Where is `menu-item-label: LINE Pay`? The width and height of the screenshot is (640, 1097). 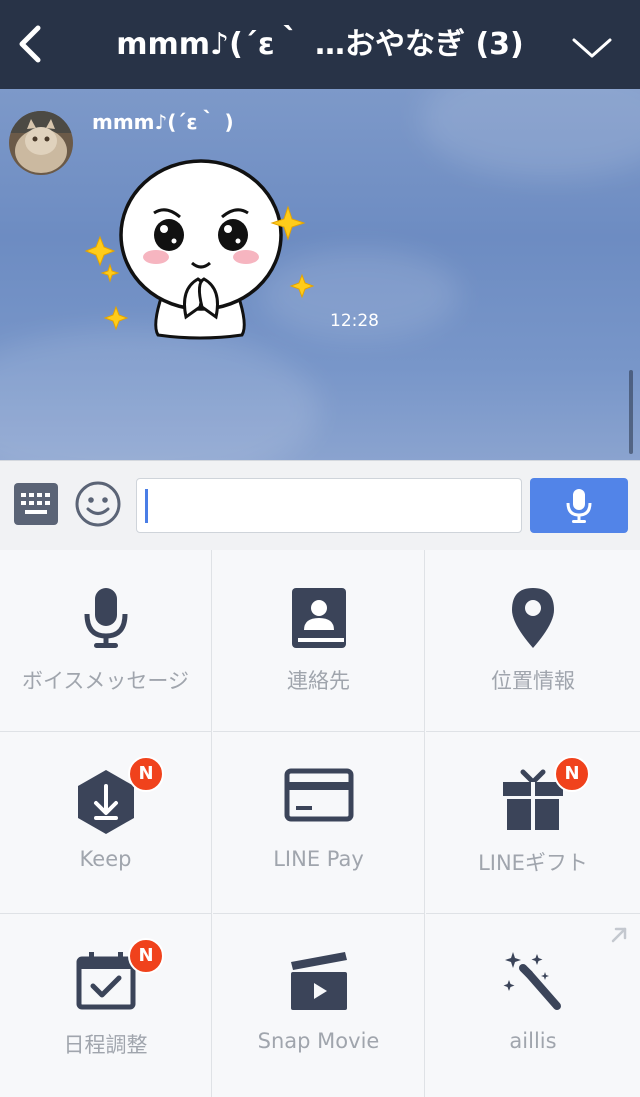 menu-item-label: LINE Pay is located at coordinates (318, 859).